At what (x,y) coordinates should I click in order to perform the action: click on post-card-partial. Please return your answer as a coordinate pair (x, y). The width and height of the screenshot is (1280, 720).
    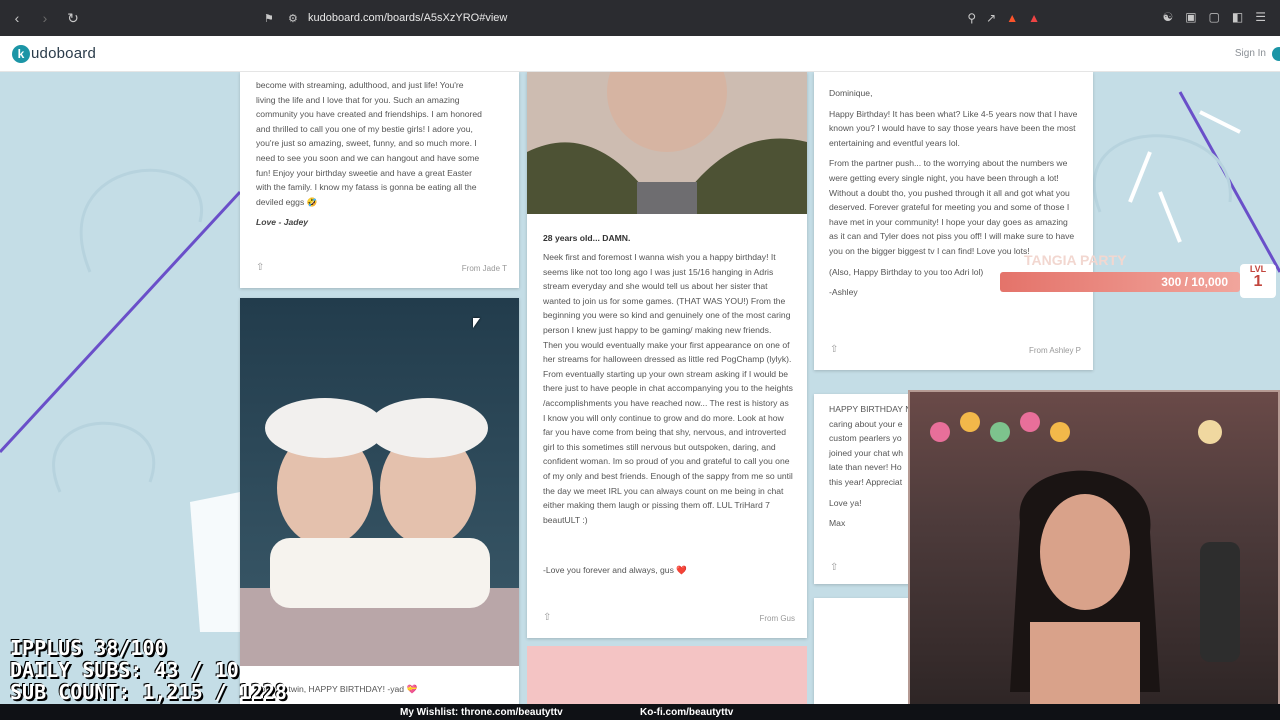
    Looking at the image, I should click on (864, 651).